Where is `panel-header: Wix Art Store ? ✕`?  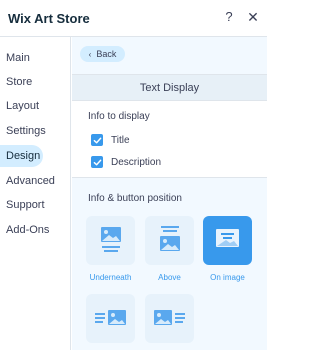 panel-header: Wix Art Store ? ✕ is located at coordinates (133, 18).